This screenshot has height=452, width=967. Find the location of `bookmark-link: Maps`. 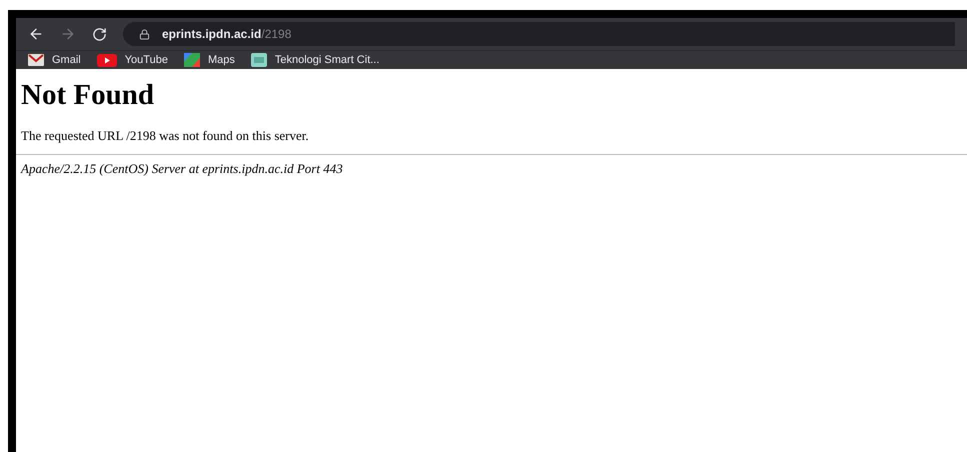

bookmark-link: Maps is located at coordinates (221, 60).